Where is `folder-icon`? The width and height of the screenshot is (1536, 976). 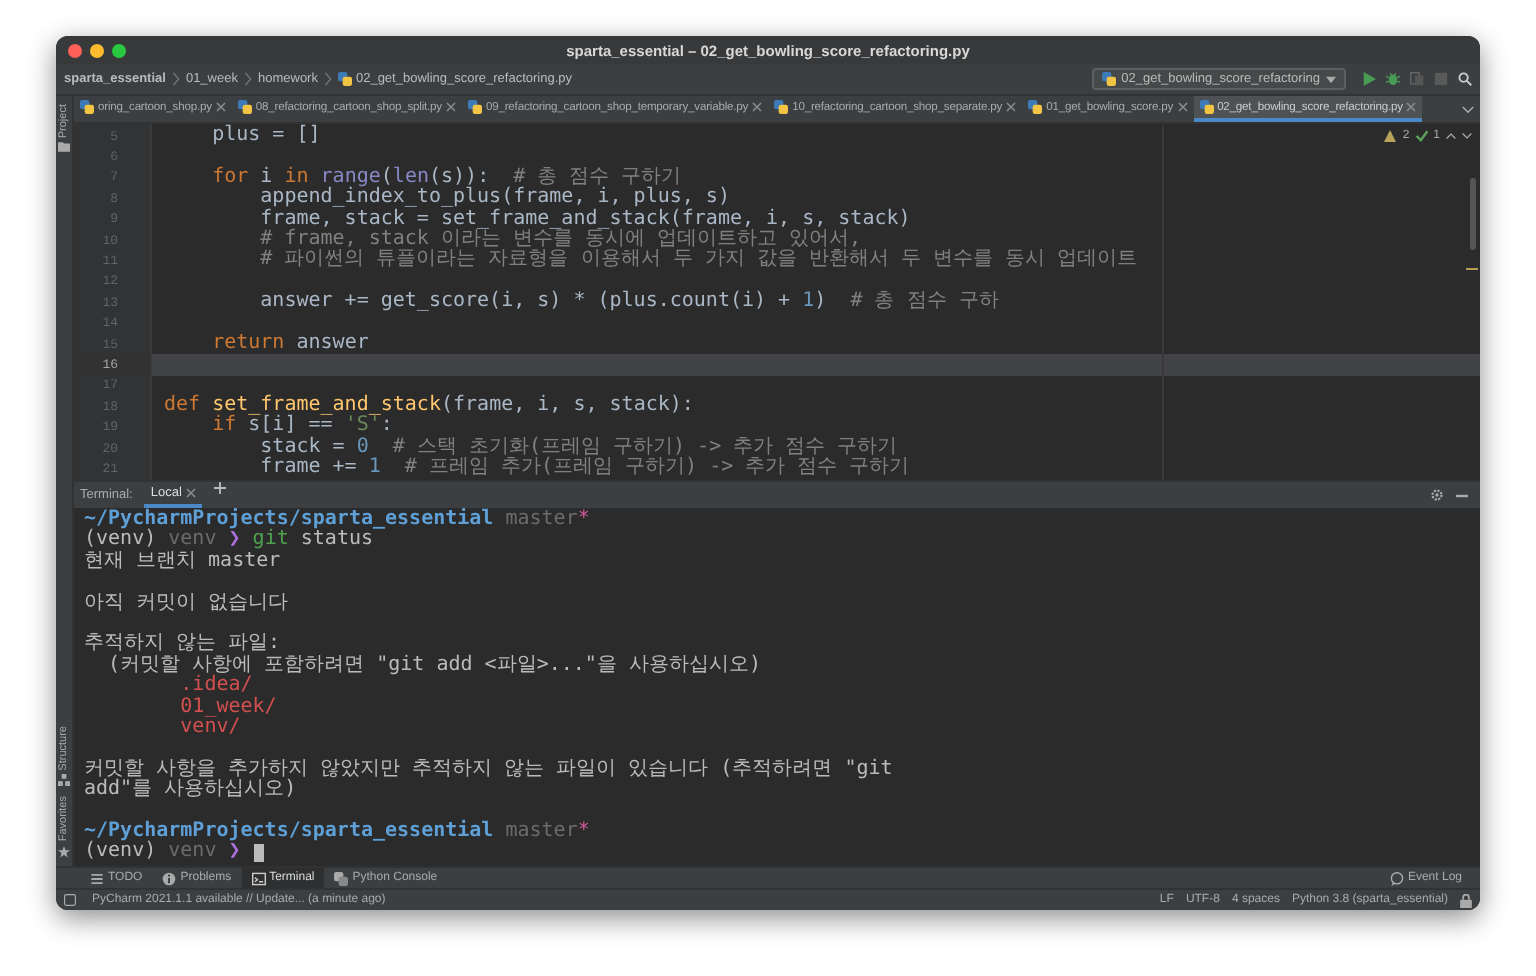 folder-icon is located at coordinates (64, 147).